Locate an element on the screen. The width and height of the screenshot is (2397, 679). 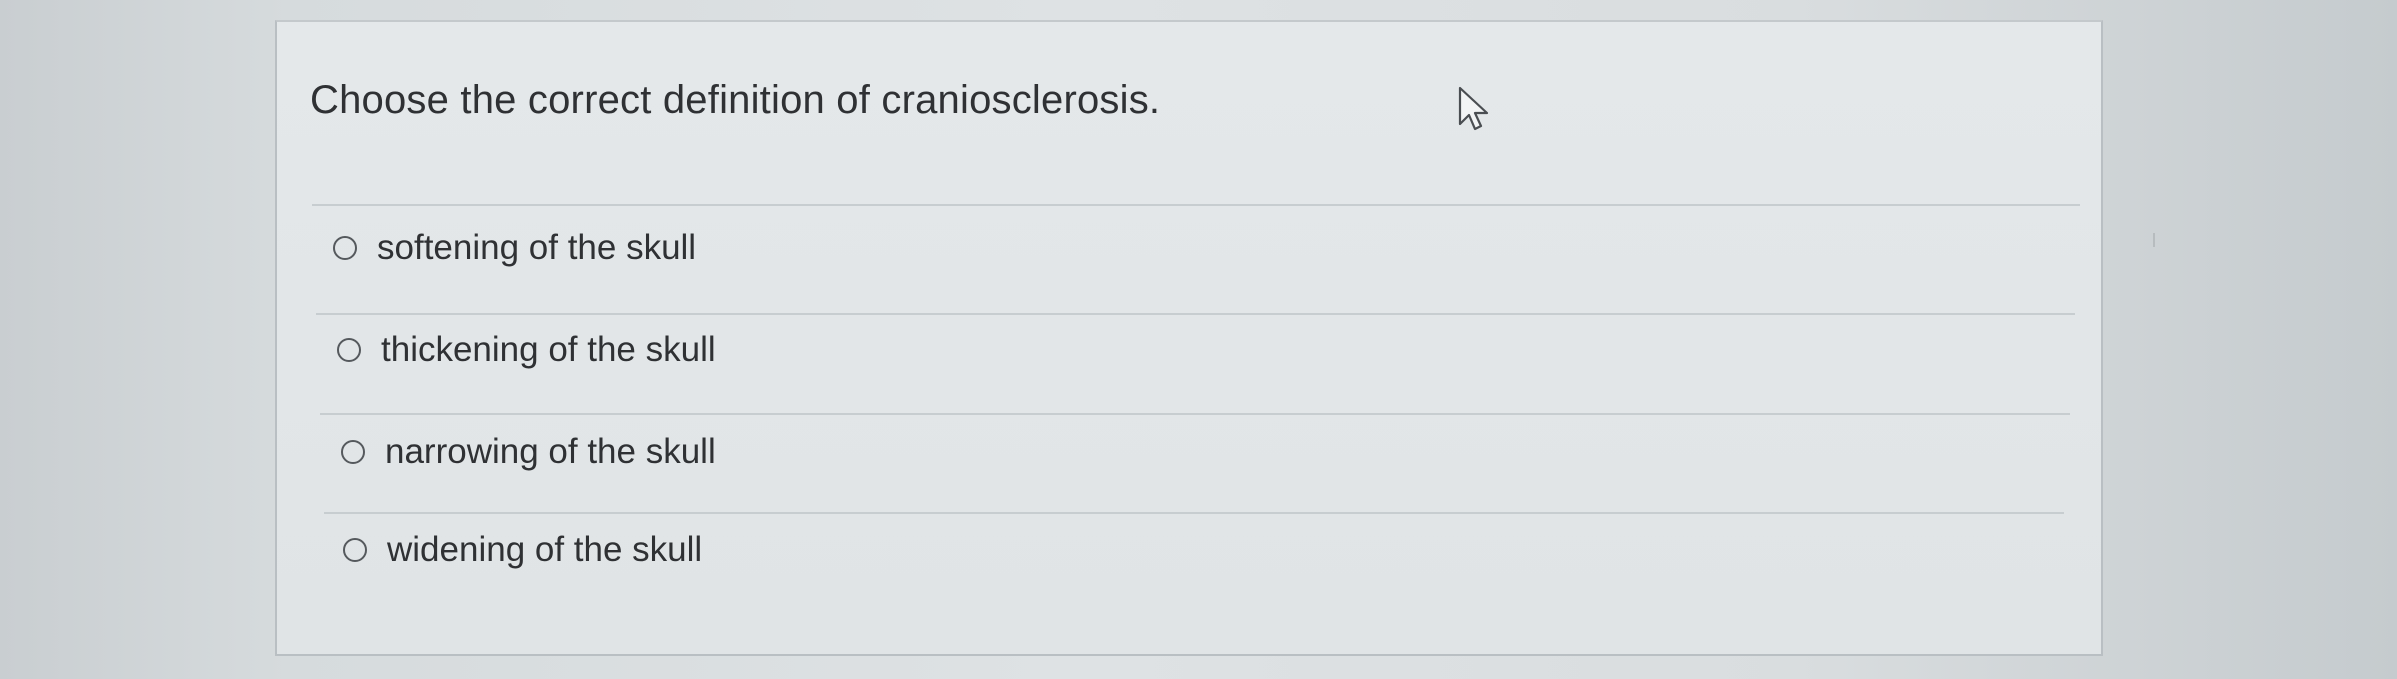
option-widening: widening of the skull is located at coordinates (522, 550).